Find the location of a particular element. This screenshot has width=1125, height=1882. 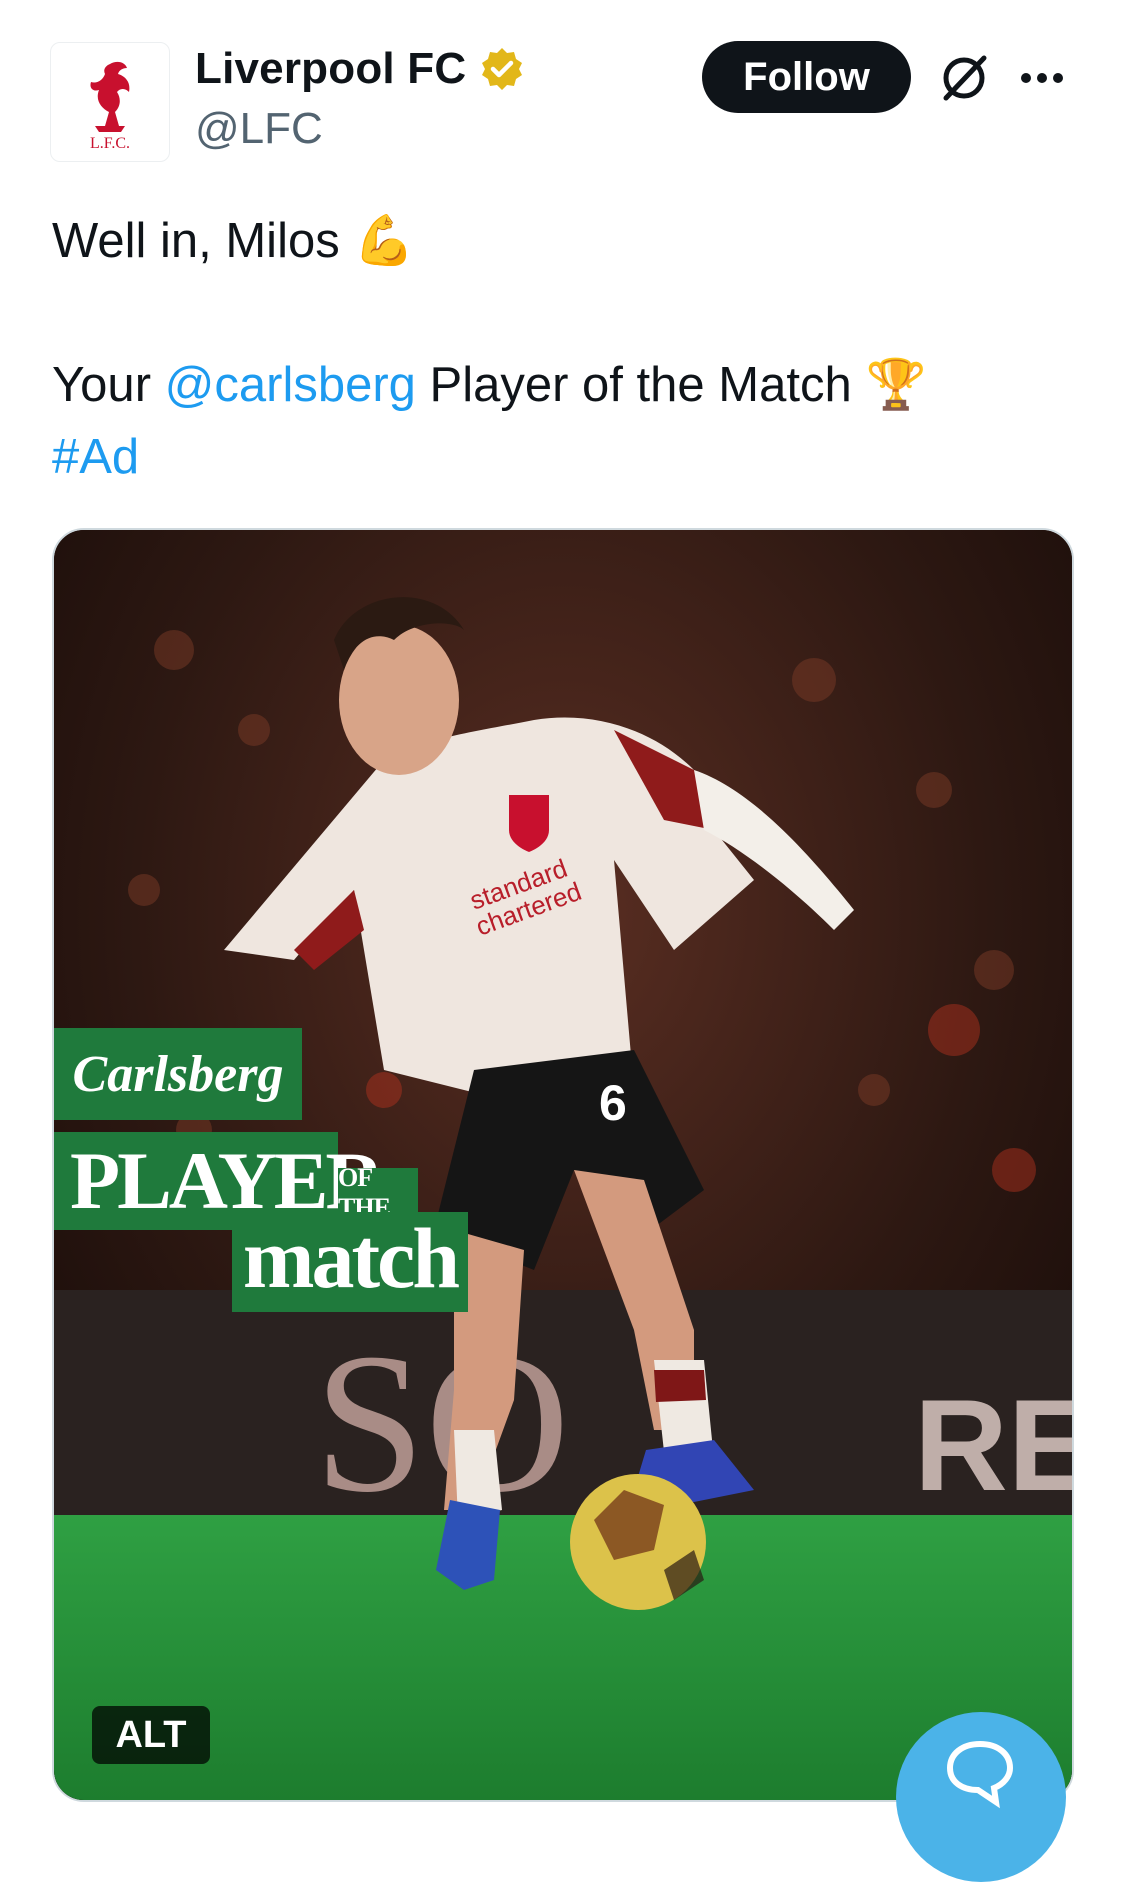

compose-reply-button is located at coordinates (981, 1797).